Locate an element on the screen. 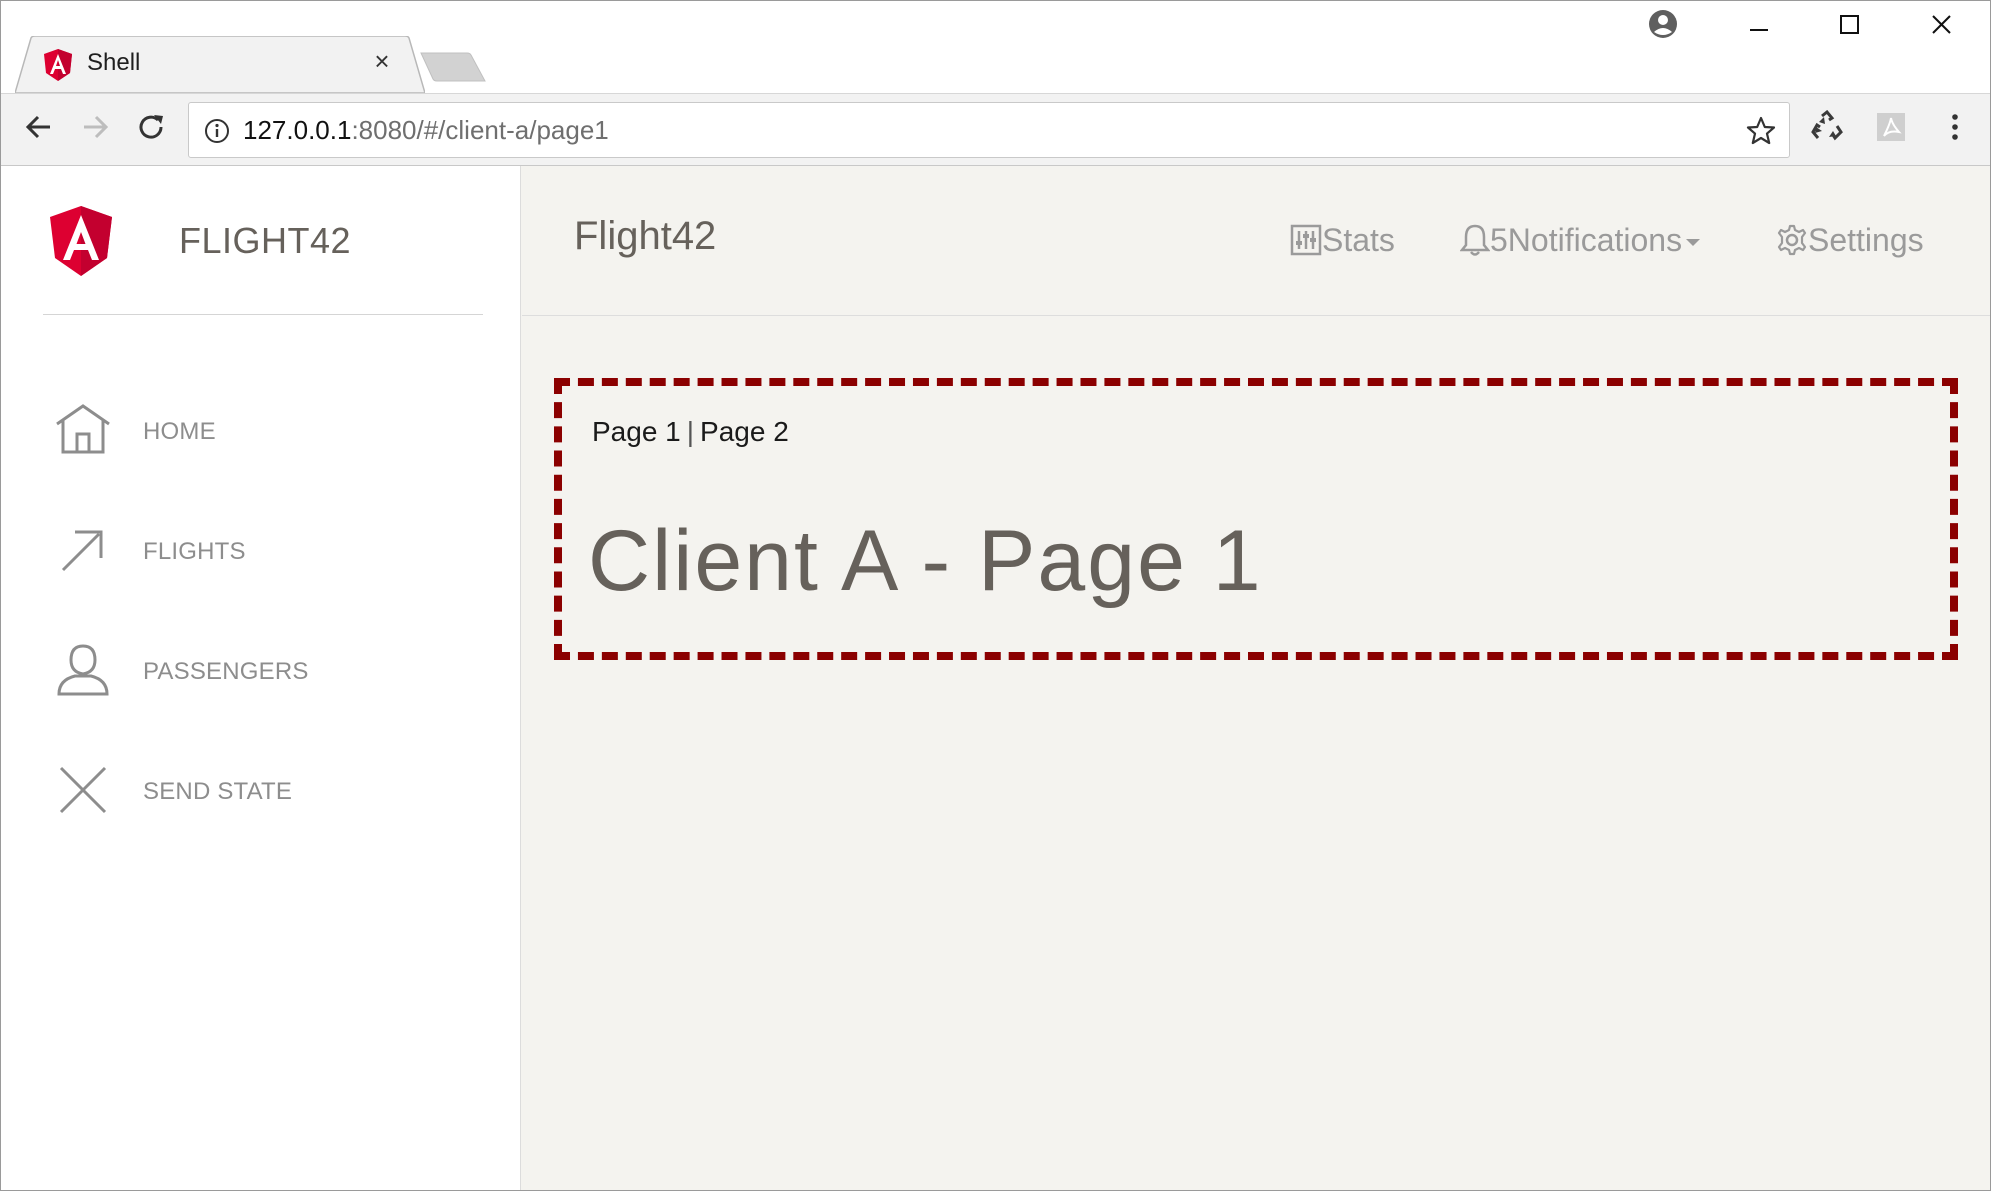  url-text: 127.0.0.1:8080/#/client-a/page1 is located at coordinates (426, 130).